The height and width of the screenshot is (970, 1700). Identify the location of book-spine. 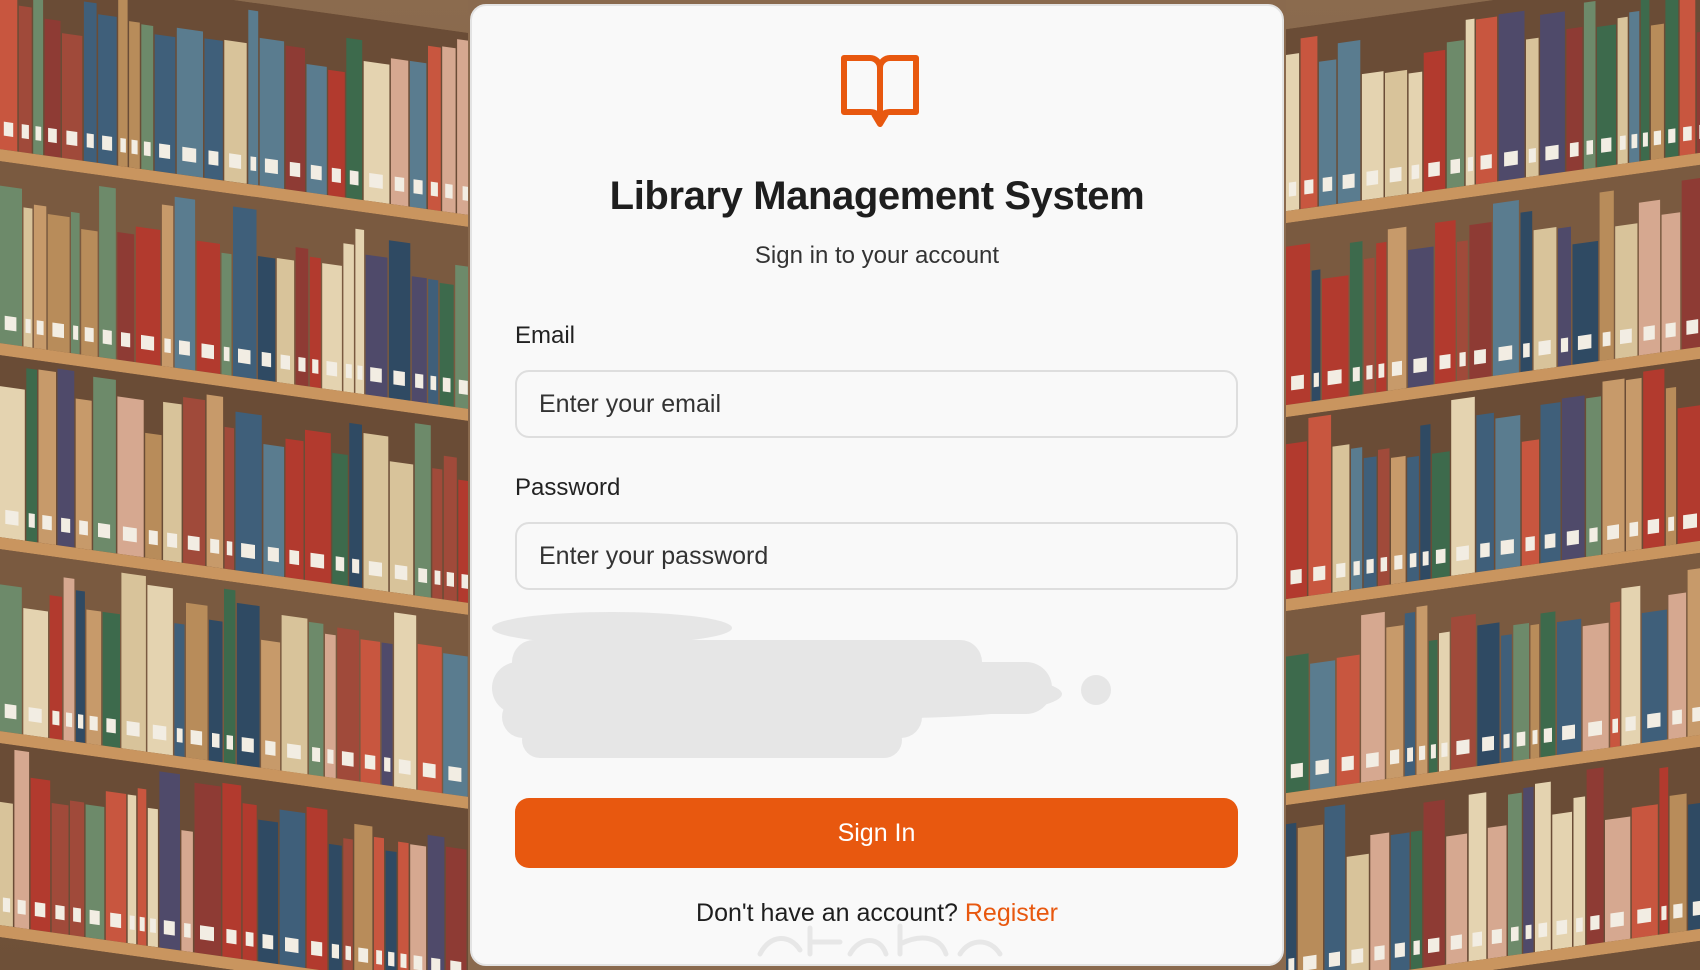
(1335, 887).